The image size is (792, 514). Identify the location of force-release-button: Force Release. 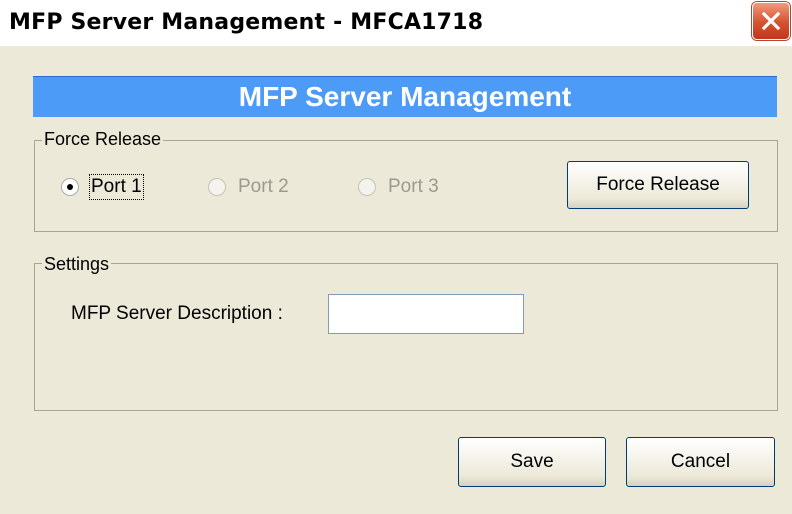
(658, 185).